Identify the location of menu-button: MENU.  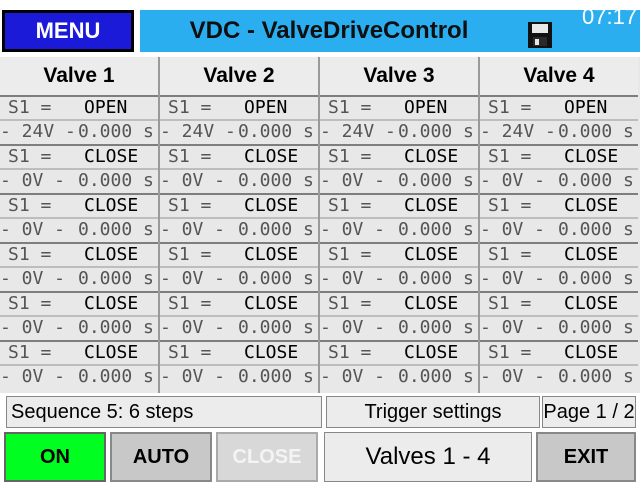
(68, 31).